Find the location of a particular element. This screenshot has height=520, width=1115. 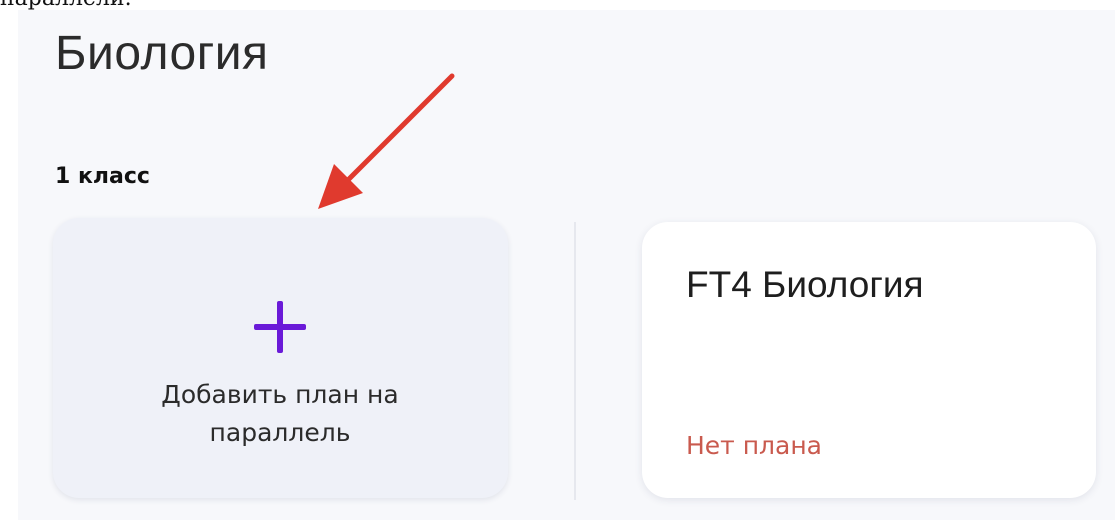

grade-heading: 1 класс is located at coordinates (102, 176).